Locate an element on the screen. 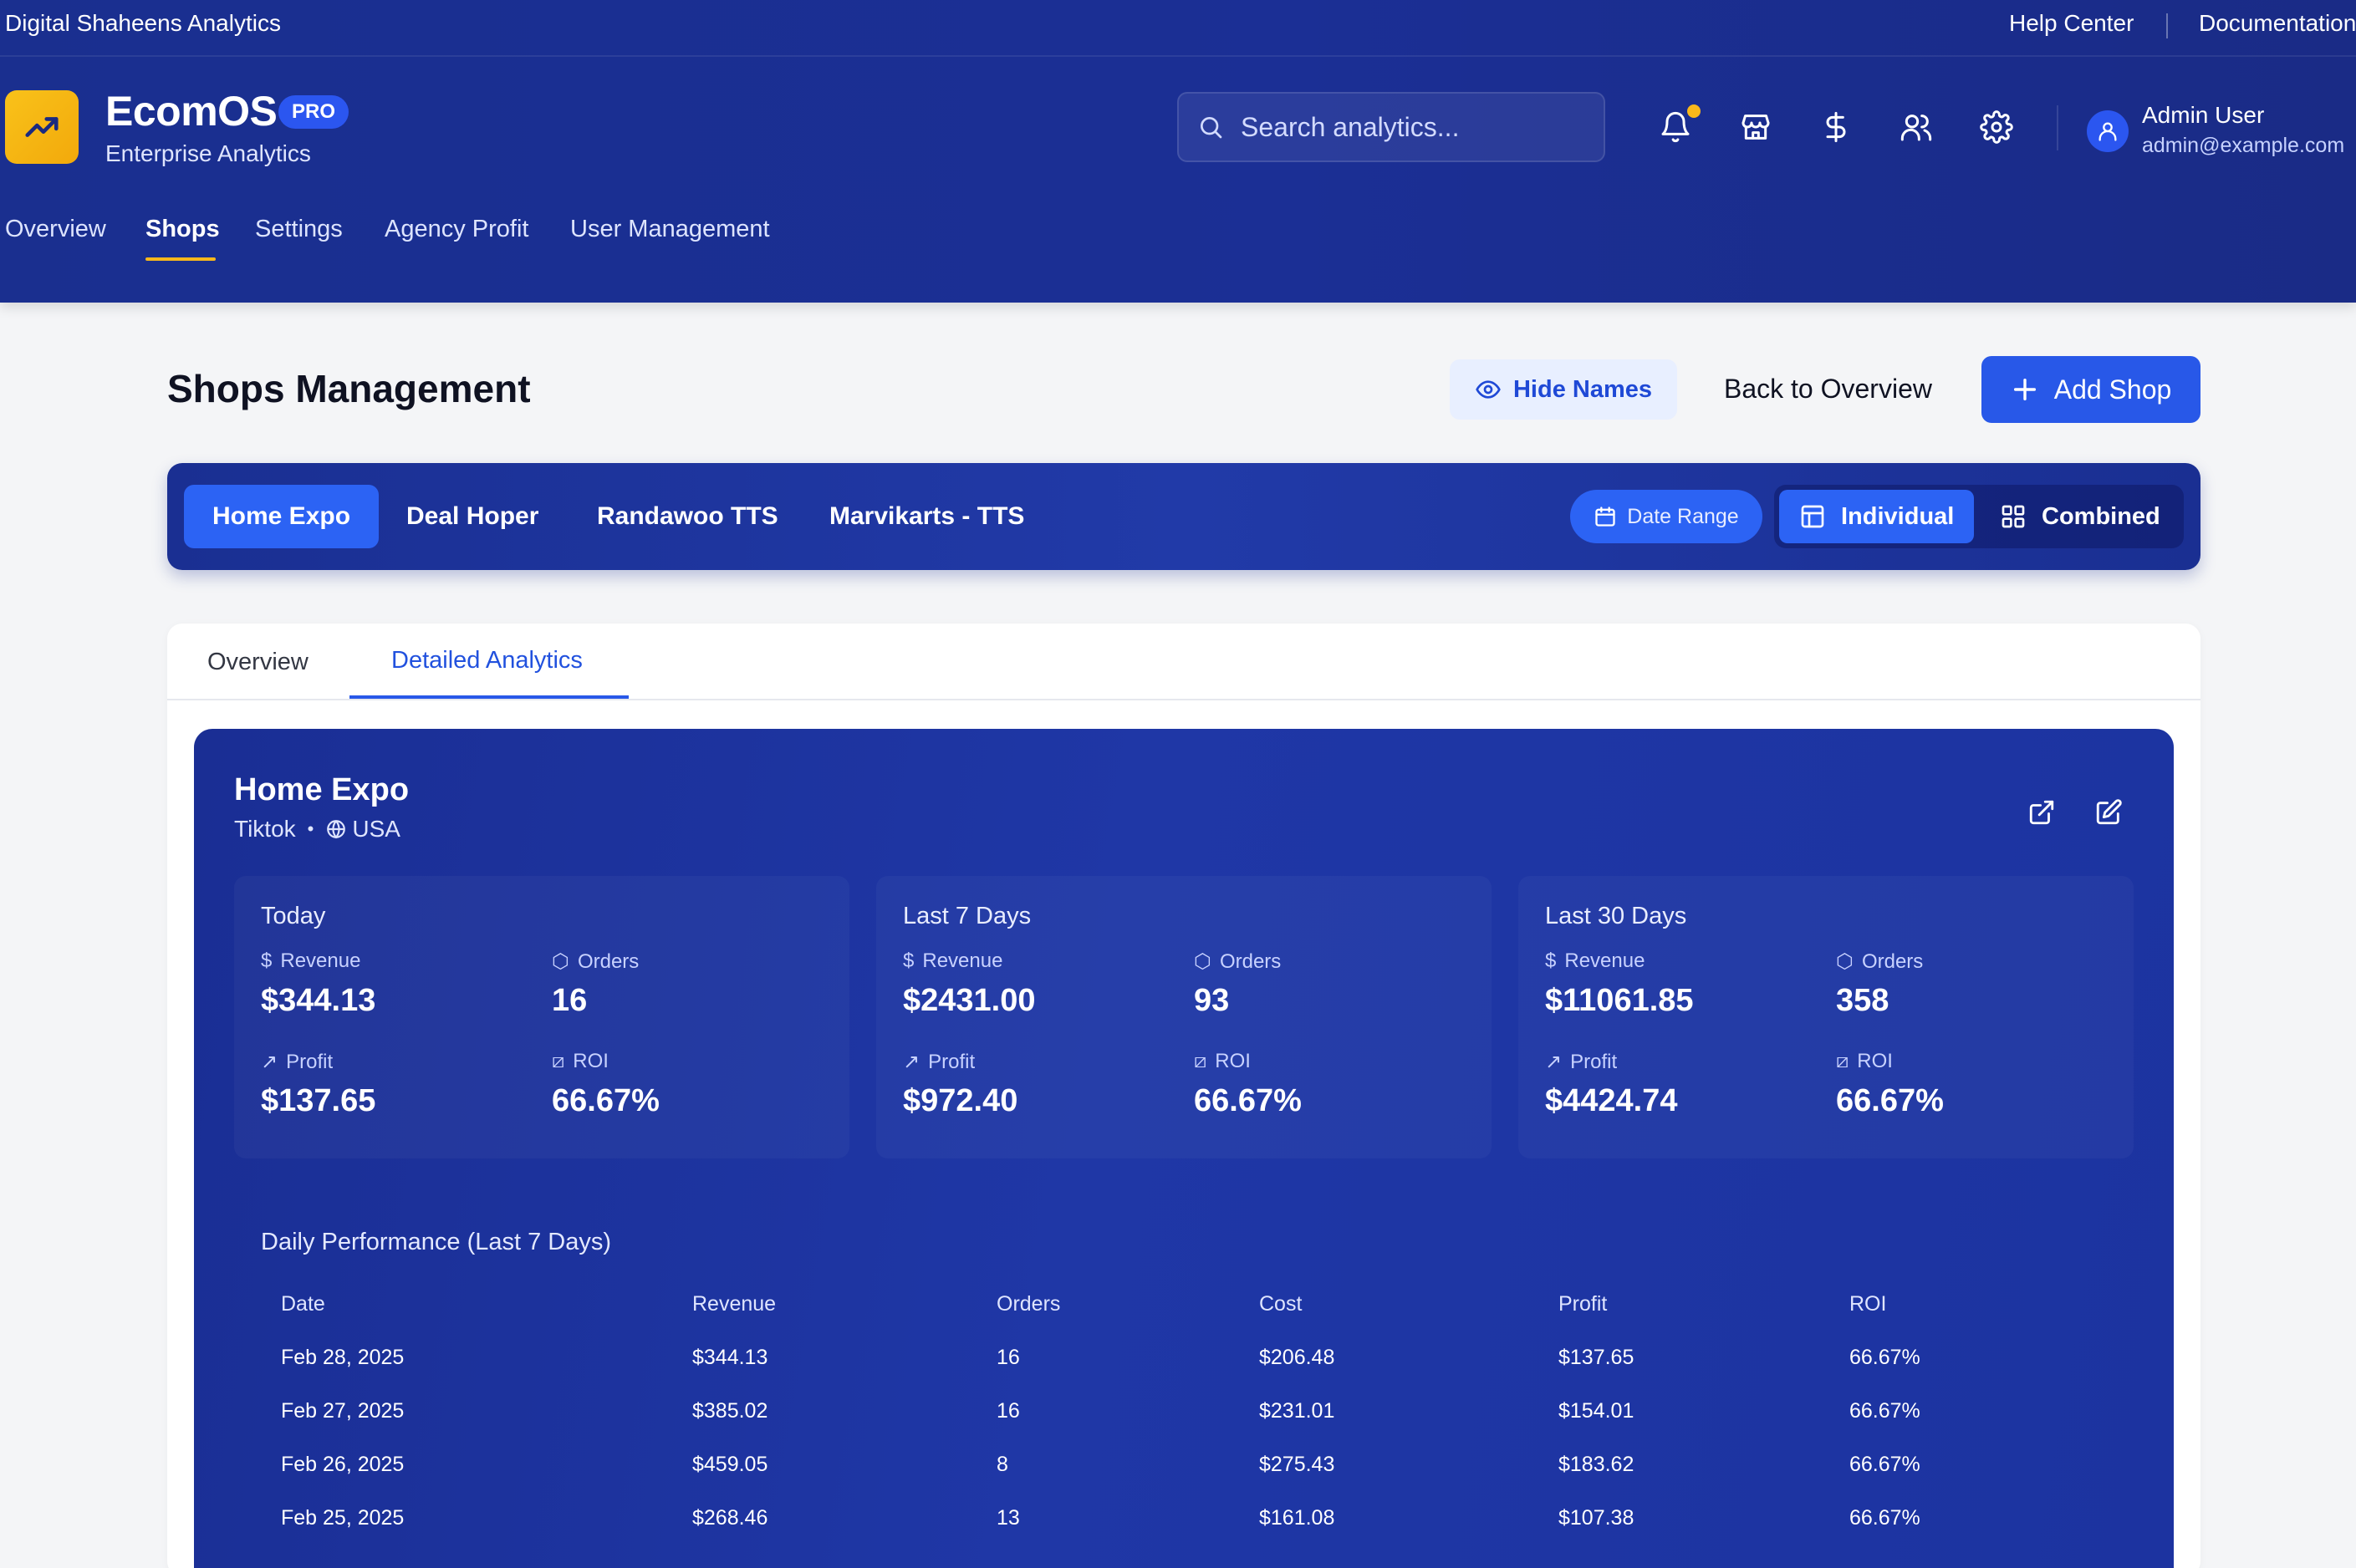  globe-icon is located at coordinates (336, 829).